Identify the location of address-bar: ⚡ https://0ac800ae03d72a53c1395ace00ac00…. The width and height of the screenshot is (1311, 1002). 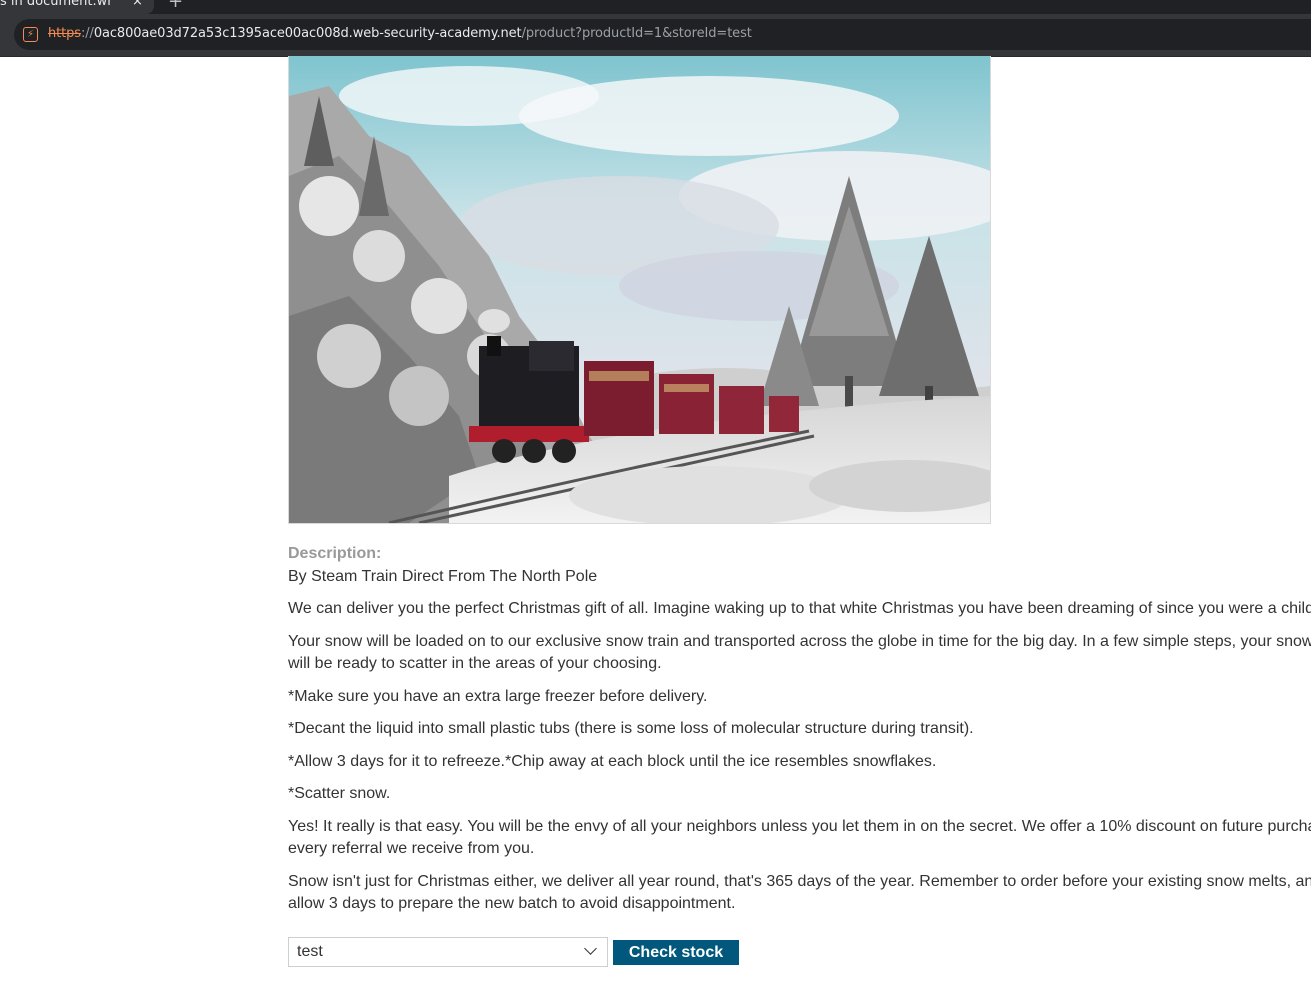
(662, 34).